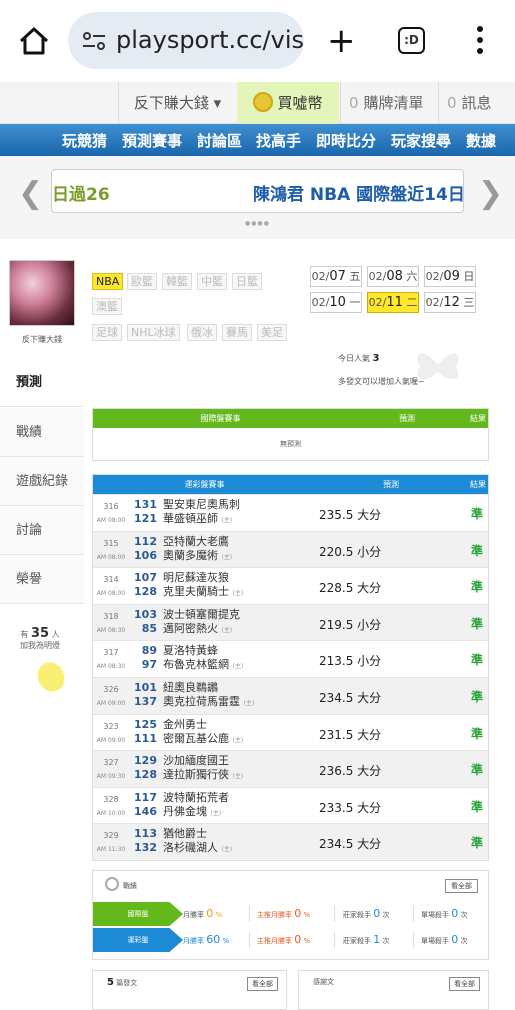 This screenshot has height=1010, width=515. I want to click on league-tag: NHL冰球, so click(153, 332).